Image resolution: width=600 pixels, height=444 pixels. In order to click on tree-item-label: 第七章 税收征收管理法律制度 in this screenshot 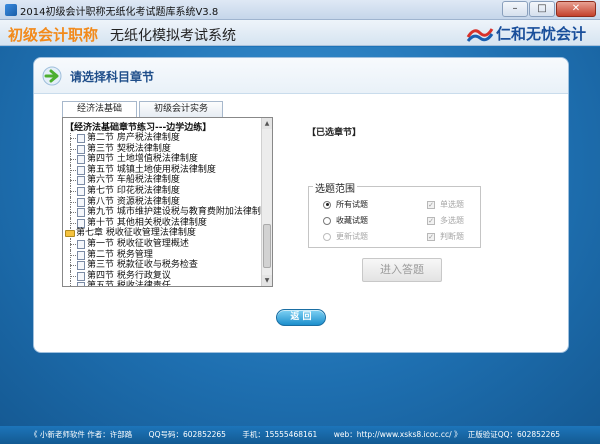, I will do `click(136, 233)`.